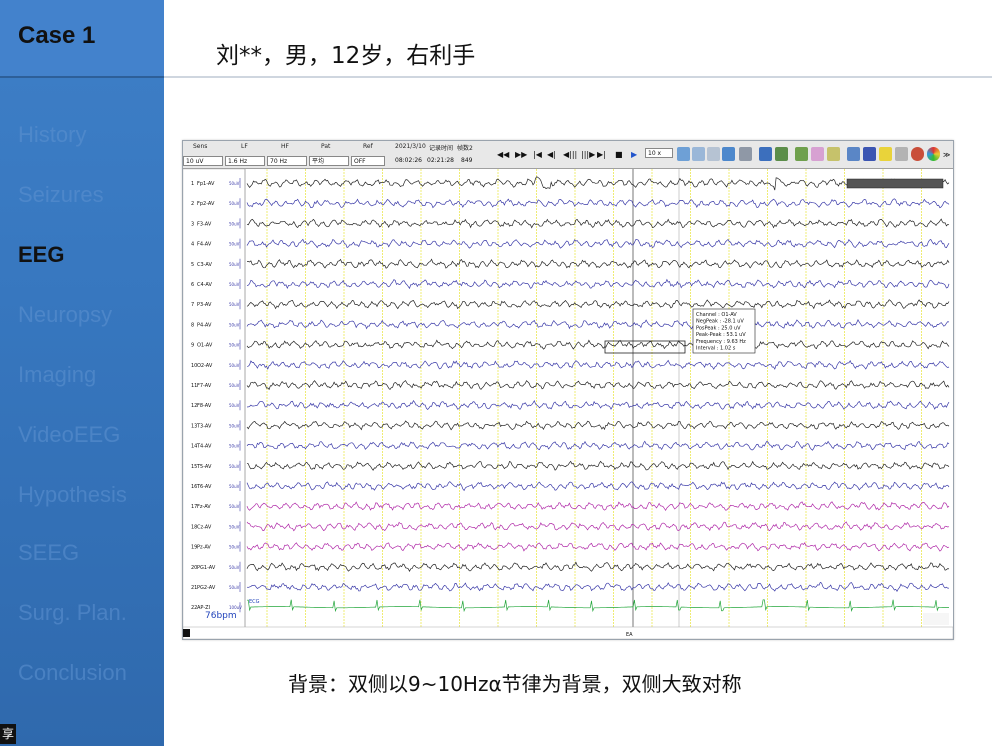 The height and width of the screenshot is (746, 992). What do you see at coordinates (570, 155) in the screenshot?
I see `frame-back-icon: ◀|||` at bounding box center [570, 155].